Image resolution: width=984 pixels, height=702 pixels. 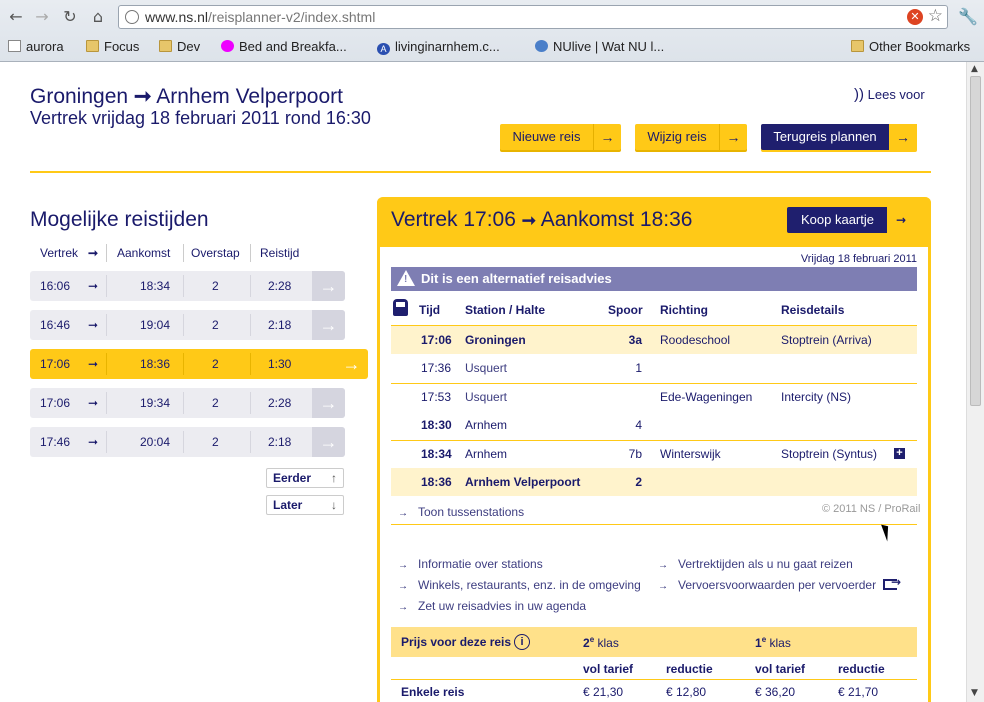 I want to click on time-option-row-selected: 17:06 ➞ 18:36 2 1:30 →, so click(x=199, y=364).